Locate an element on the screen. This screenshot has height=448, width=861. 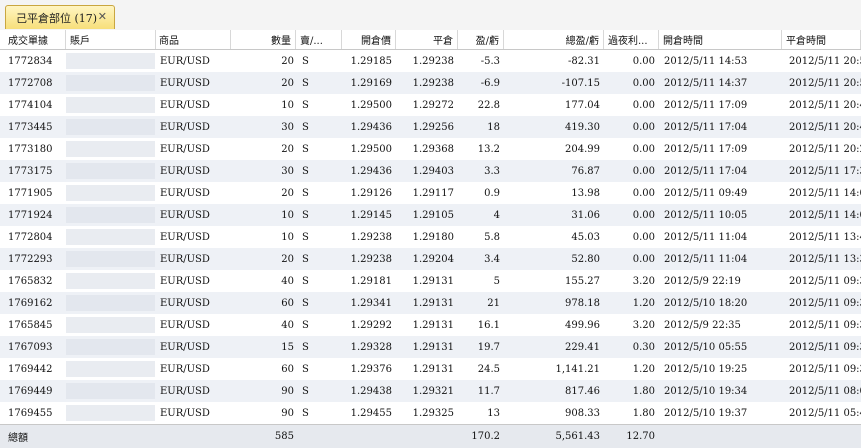
cell-open-time: 2012/5/10 19:34 is located at coordinates (706, 391).